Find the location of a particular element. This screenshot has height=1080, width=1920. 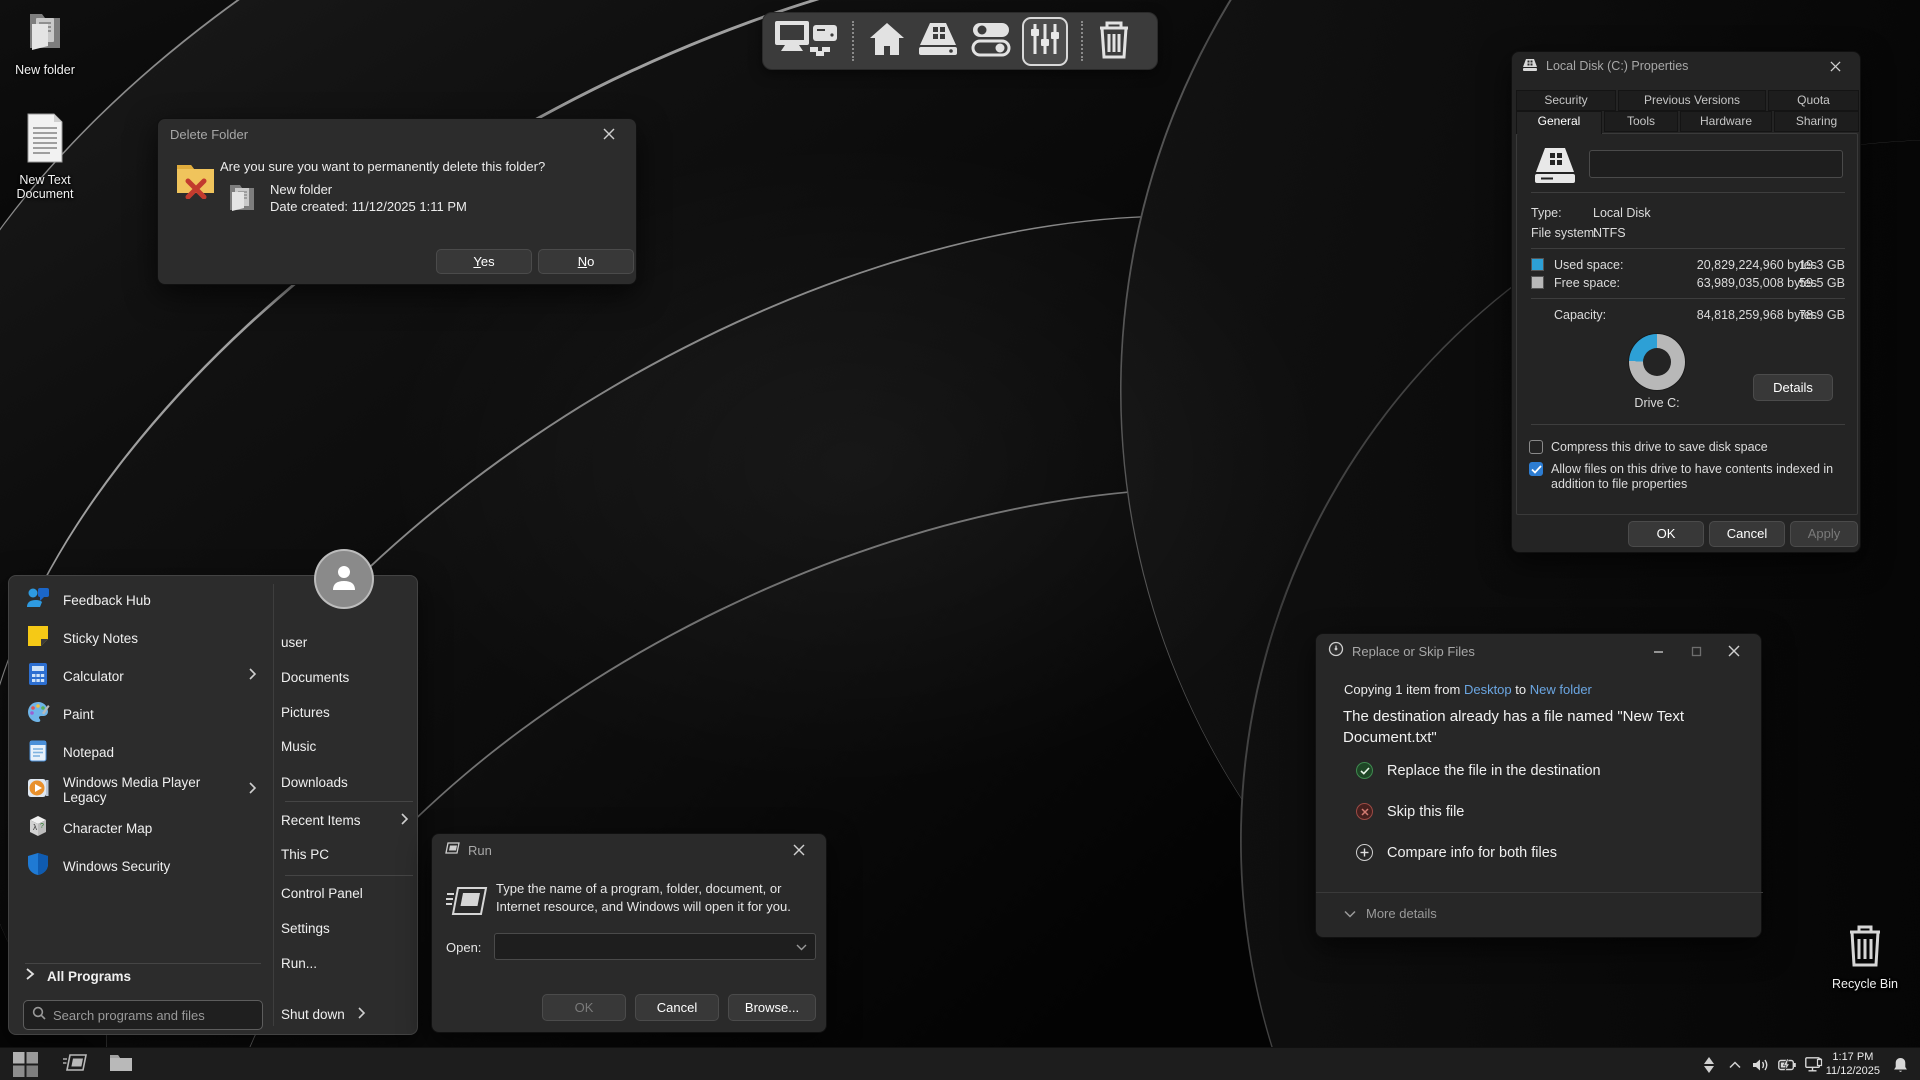

separator is located at coordinates (1688, 192).